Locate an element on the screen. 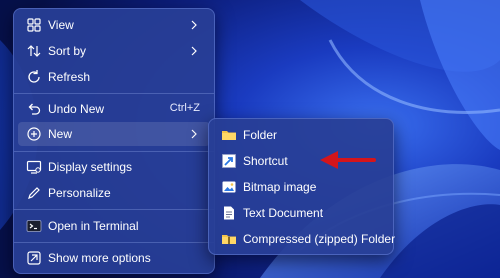 This screenshot has width=500, height=278. sort-icon is located at coordinates (34, 51).